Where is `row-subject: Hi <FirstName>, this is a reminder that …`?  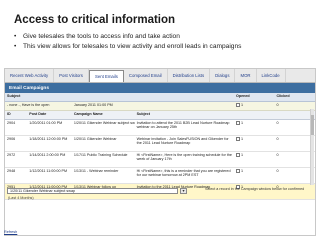
row-subject: Hi <FirstName>, this is a reminder that … is located at coordinates (184, 175).